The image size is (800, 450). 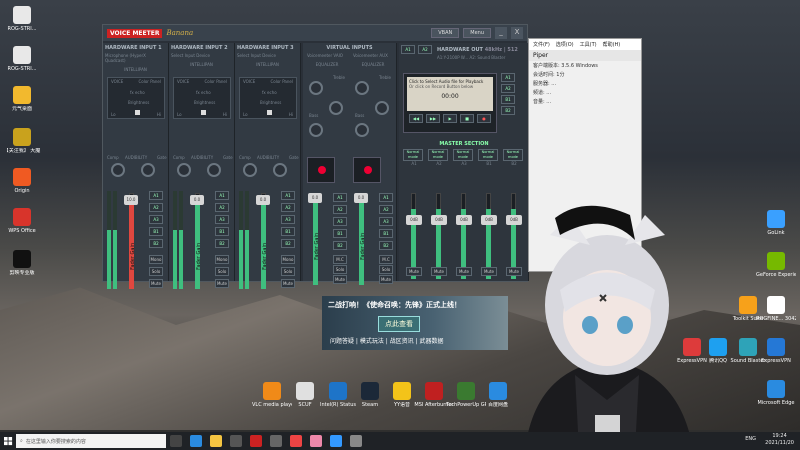 I want to click on strip-device: Microphone (HyperX Quadcast), so click(x=135, y=58).